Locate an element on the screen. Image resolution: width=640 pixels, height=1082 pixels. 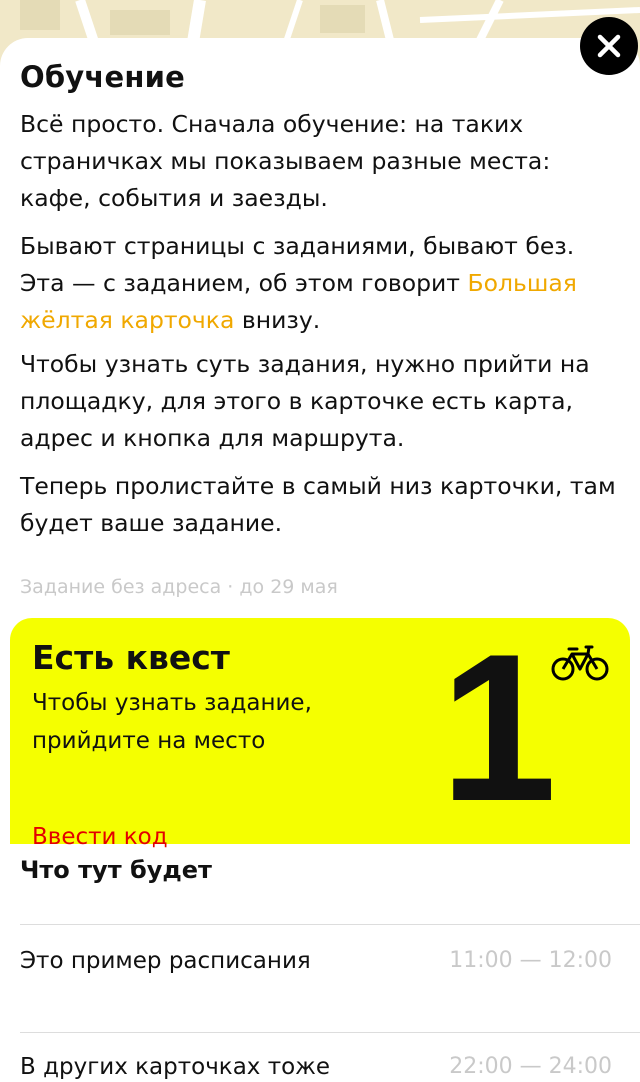
quest-title: Есть квест is located at coordinates (131, 657).